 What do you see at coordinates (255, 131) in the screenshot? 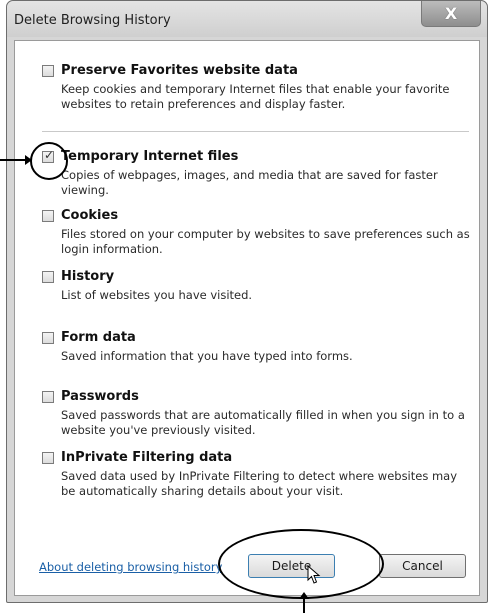
I see `separator` at bounding box center [255, 131].